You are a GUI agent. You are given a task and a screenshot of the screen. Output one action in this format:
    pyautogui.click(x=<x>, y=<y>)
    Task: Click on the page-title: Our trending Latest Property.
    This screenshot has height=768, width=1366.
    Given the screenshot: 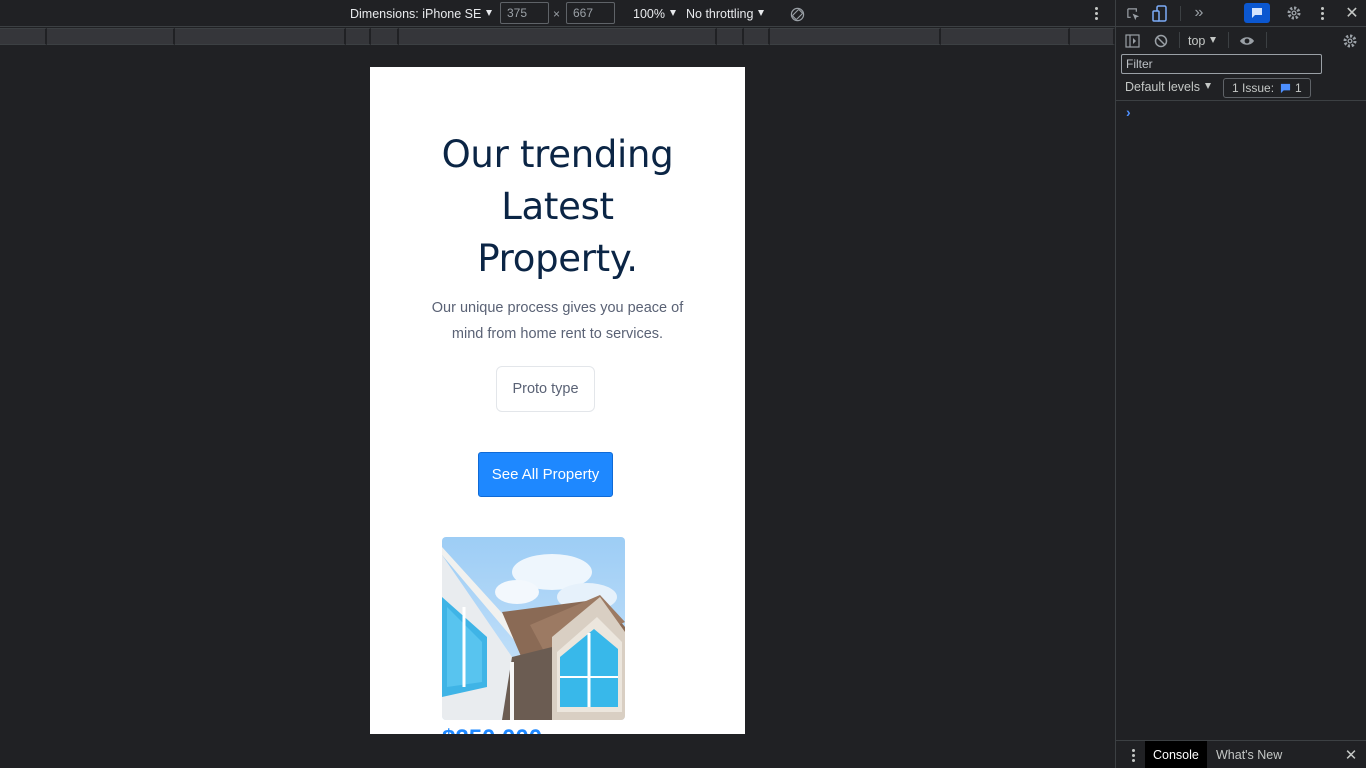 What is the action you would take?
    pyautogui.click(x=557, y=207)
    